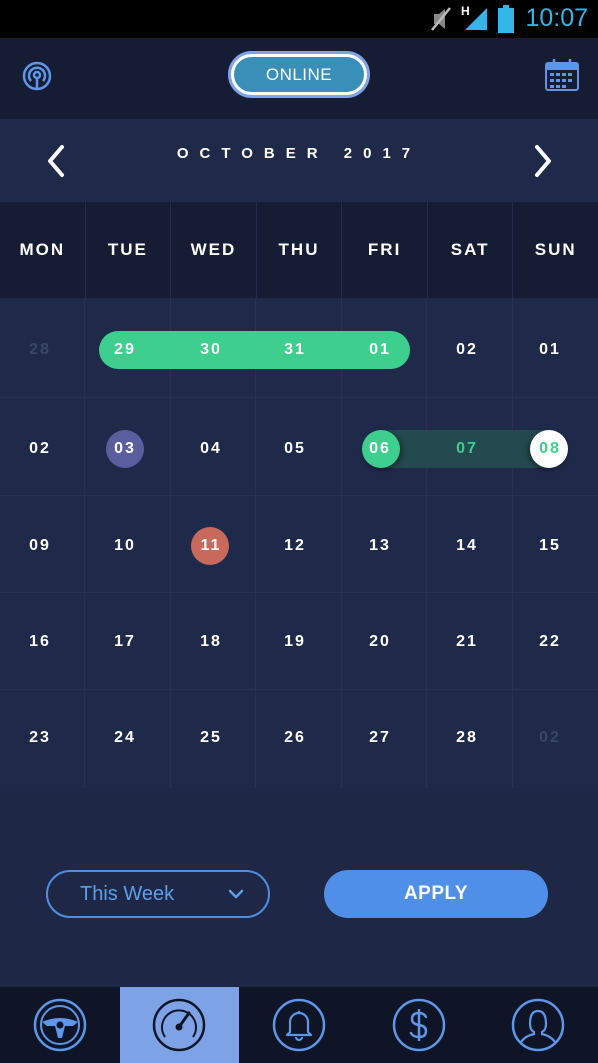  What do you see at coordinates (295, 642) in the screenshot?
I see `calendar-day: 19` at bounding box center [295, 642].